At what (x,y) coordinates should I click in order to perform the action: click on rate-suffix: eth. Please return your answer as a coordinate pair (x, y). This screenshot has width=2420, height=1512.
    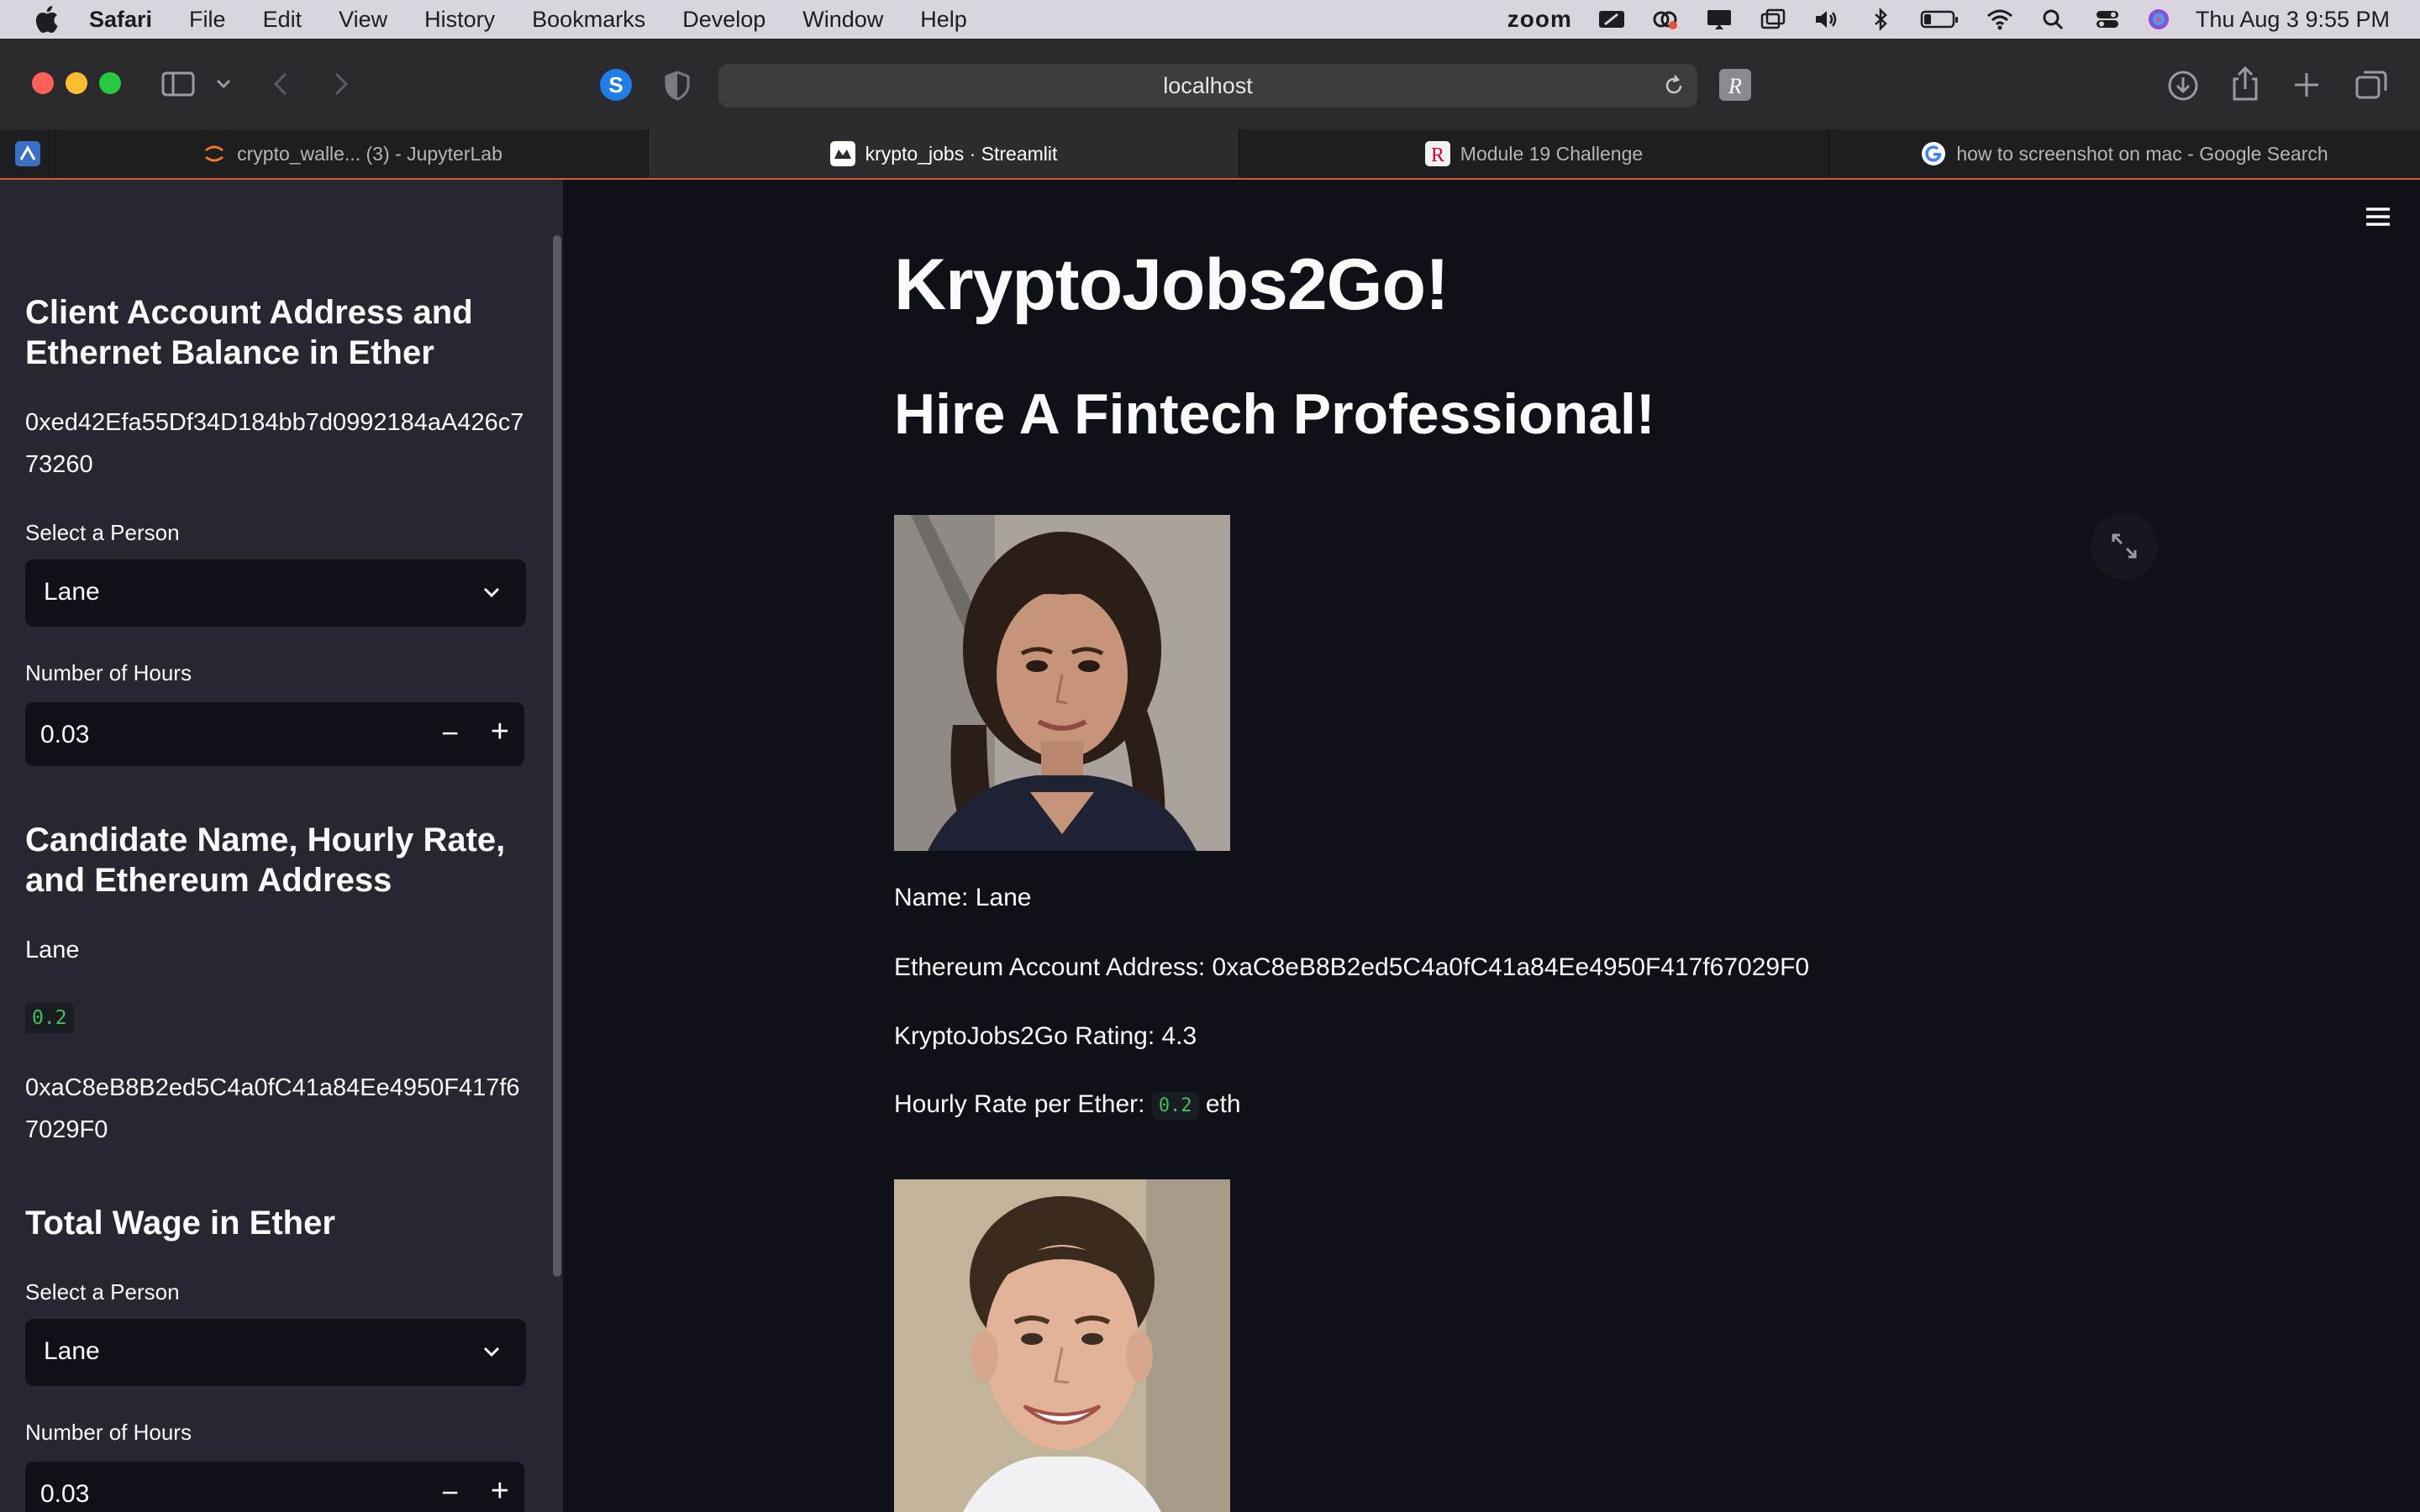
    Looking at the image, I should click on (1223, 1104).